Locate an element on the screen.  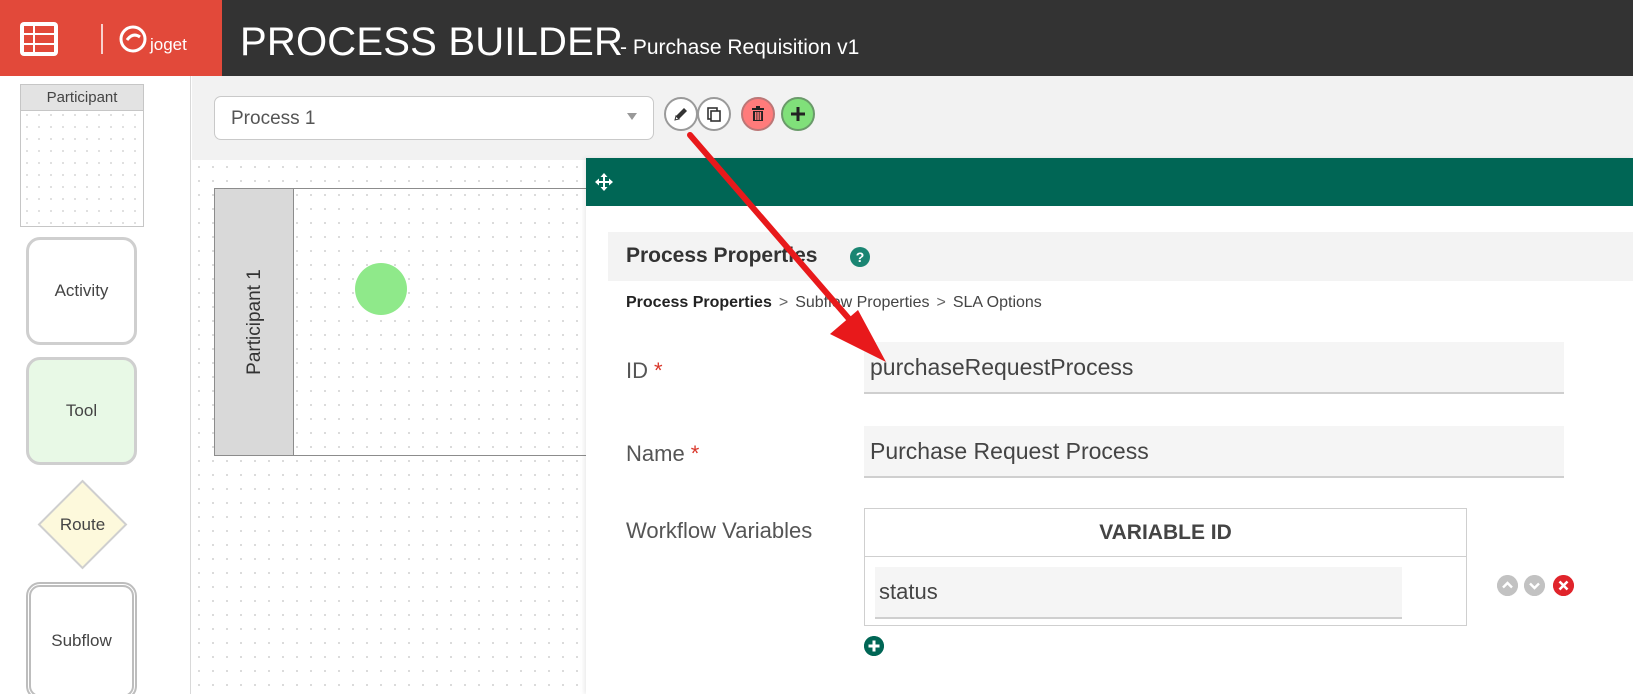
properties-title: Process Properties is located at coordinates (722, 255).